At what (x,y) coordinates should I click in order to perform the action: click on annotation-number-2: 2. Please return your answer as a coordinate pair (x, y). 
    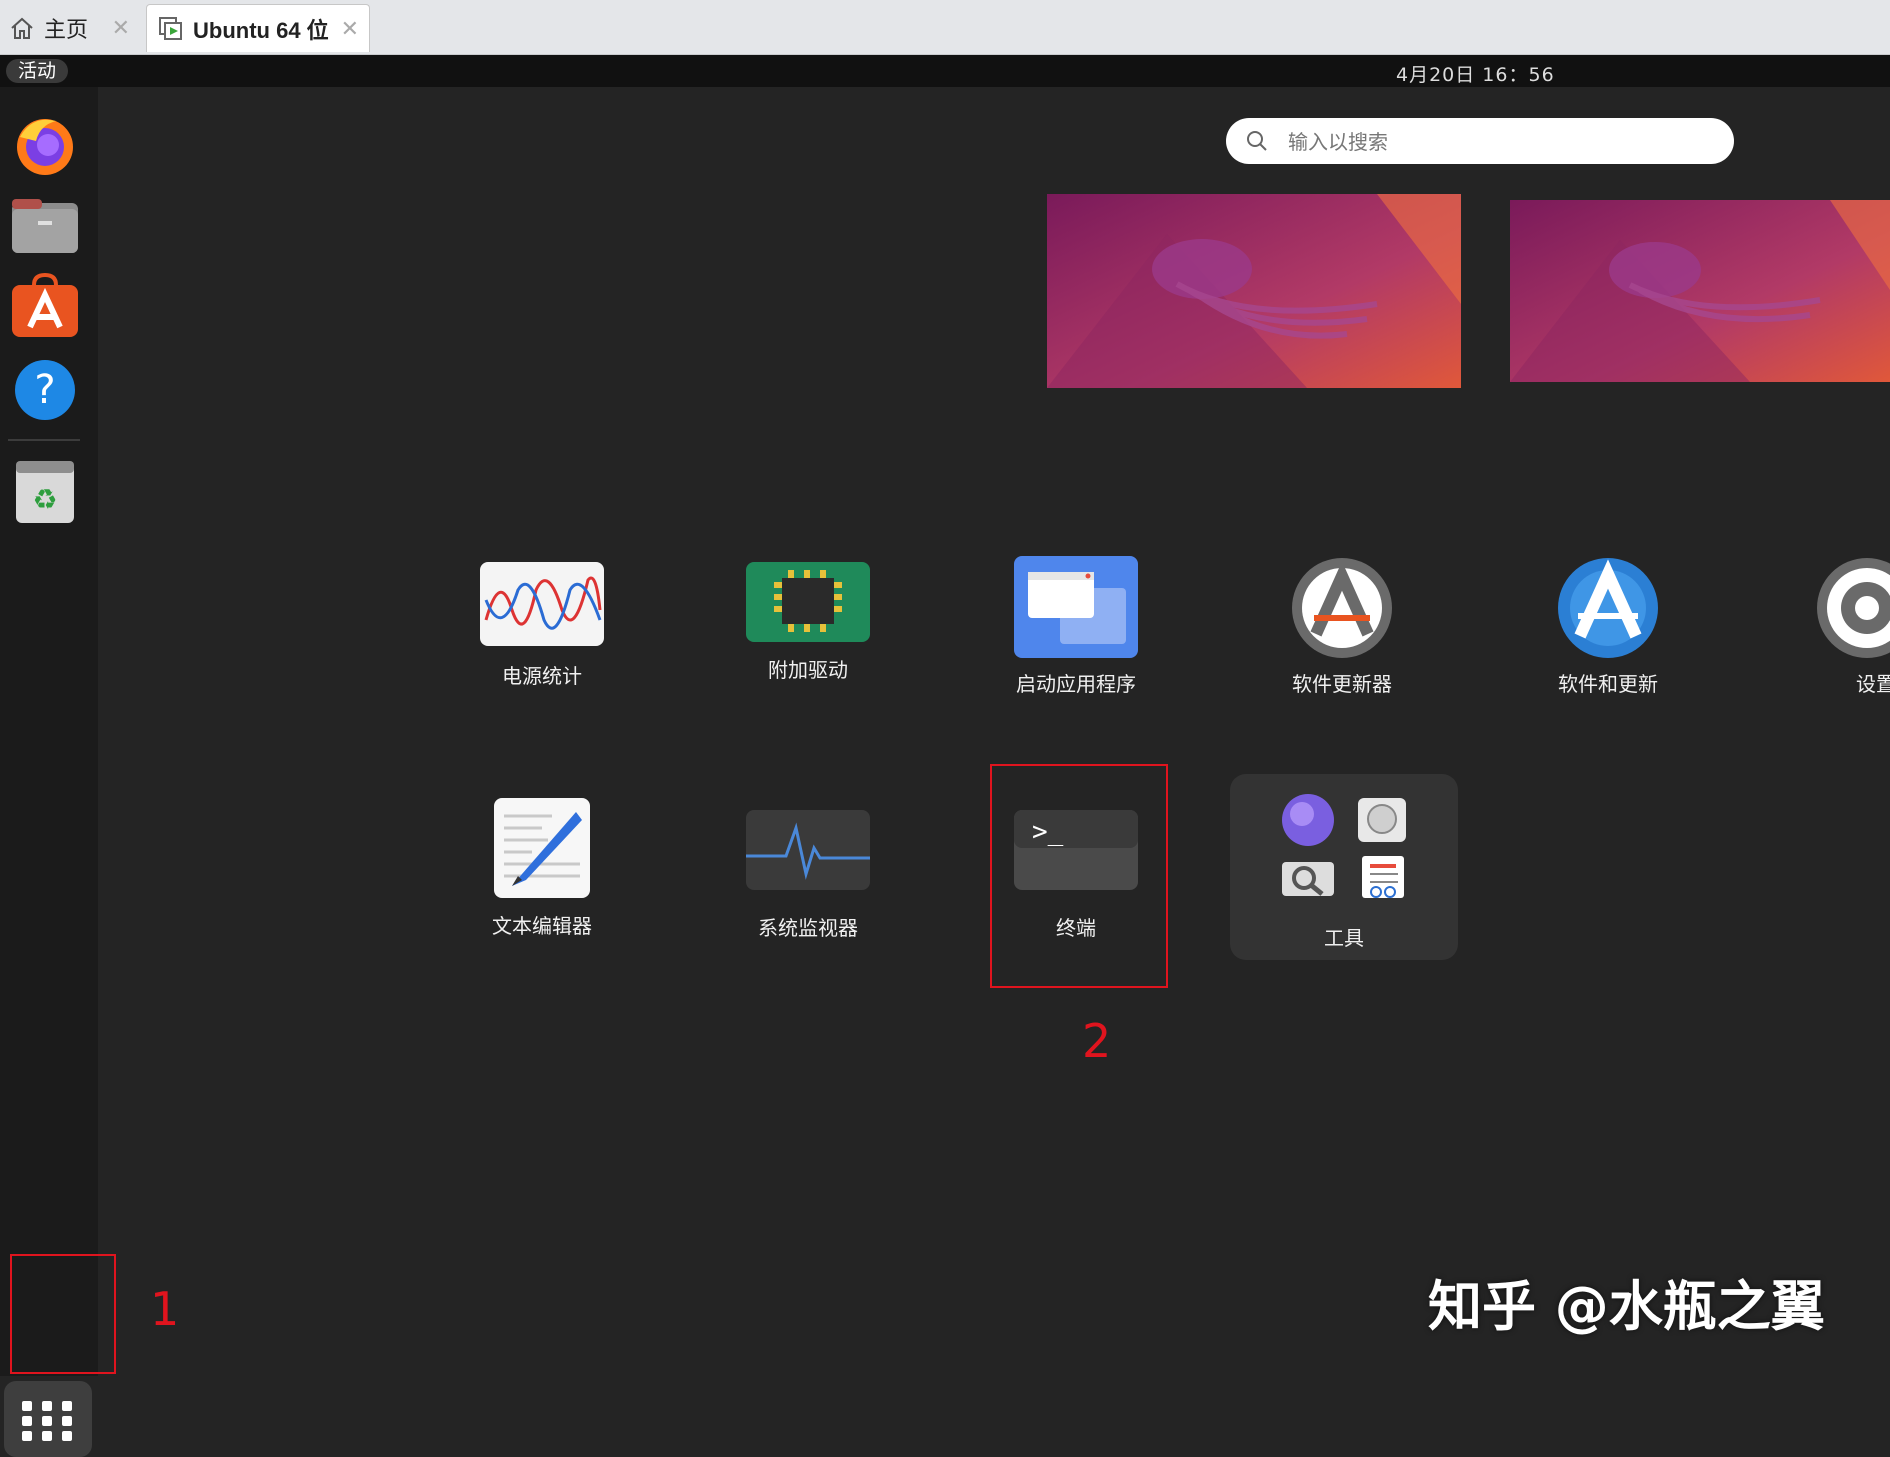
    Looking at the image, I should click on (1097, 1041).